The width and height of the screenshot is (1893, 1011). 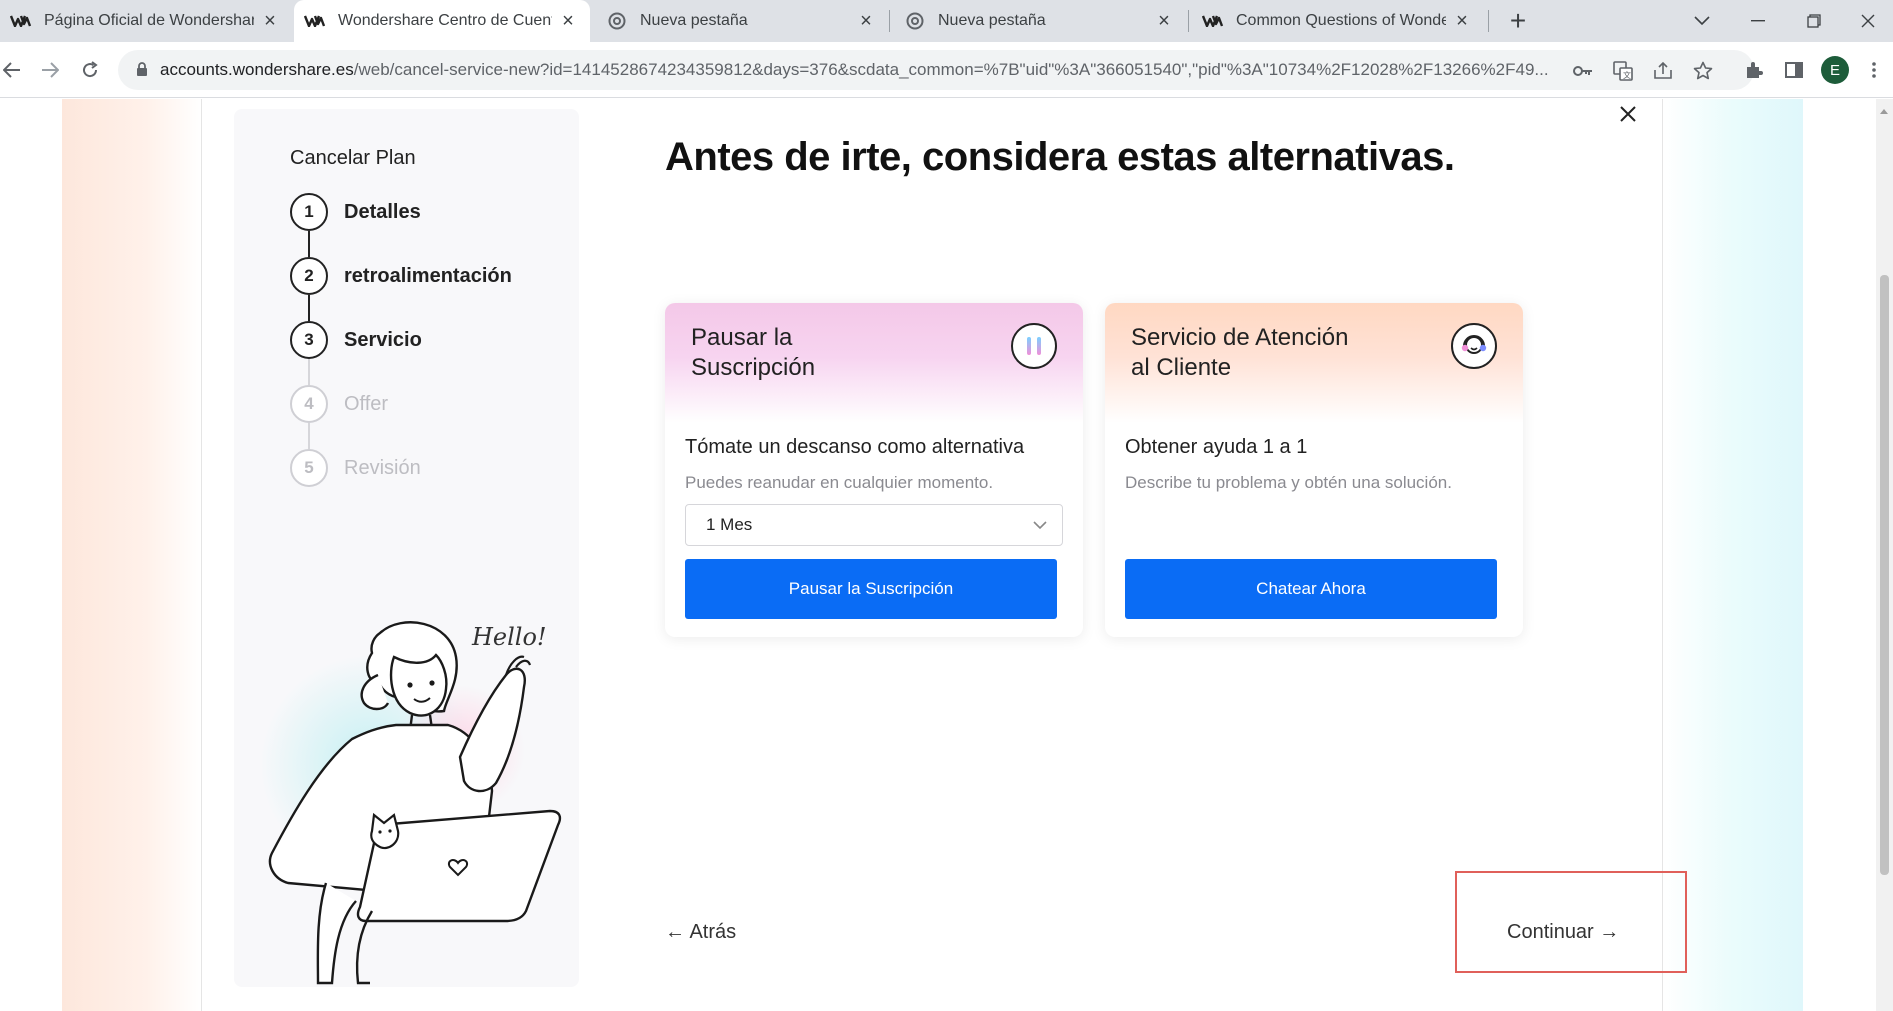 I want to click on profile-avatar: E, so click(x=1835, y=70).